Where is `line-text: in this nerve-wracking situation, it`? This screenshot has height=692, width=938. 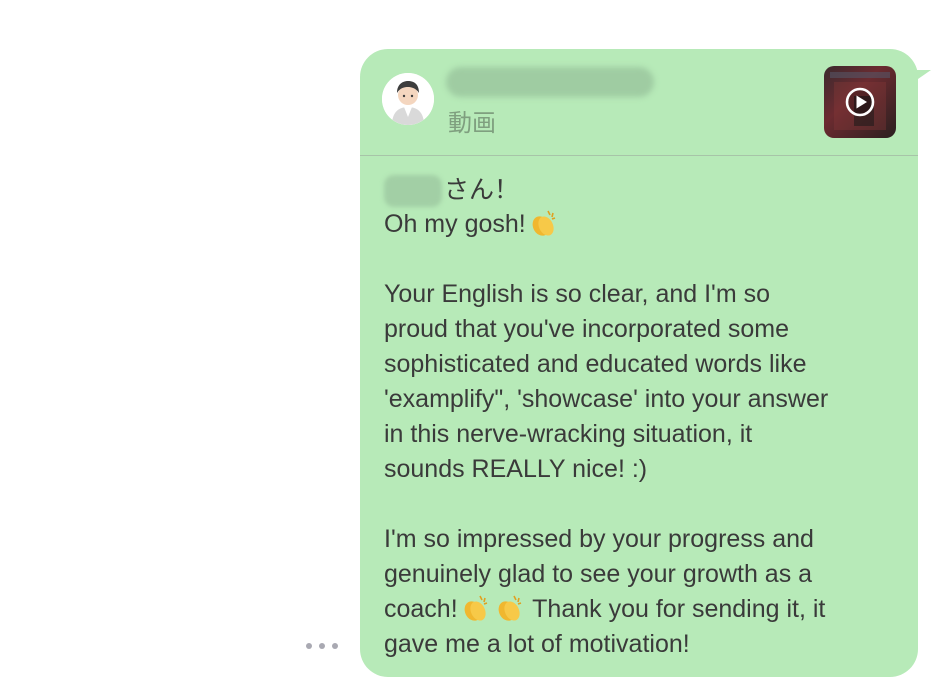 line-text: in this nerve-wracking situation, it is located at coordinates (568, 434).